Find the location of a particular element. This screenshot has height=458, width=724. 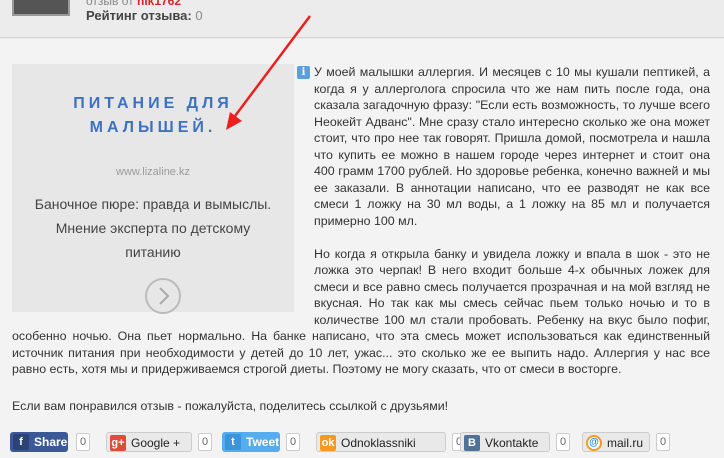

facebook-share-label: Share is located at coordinates (51, 442).